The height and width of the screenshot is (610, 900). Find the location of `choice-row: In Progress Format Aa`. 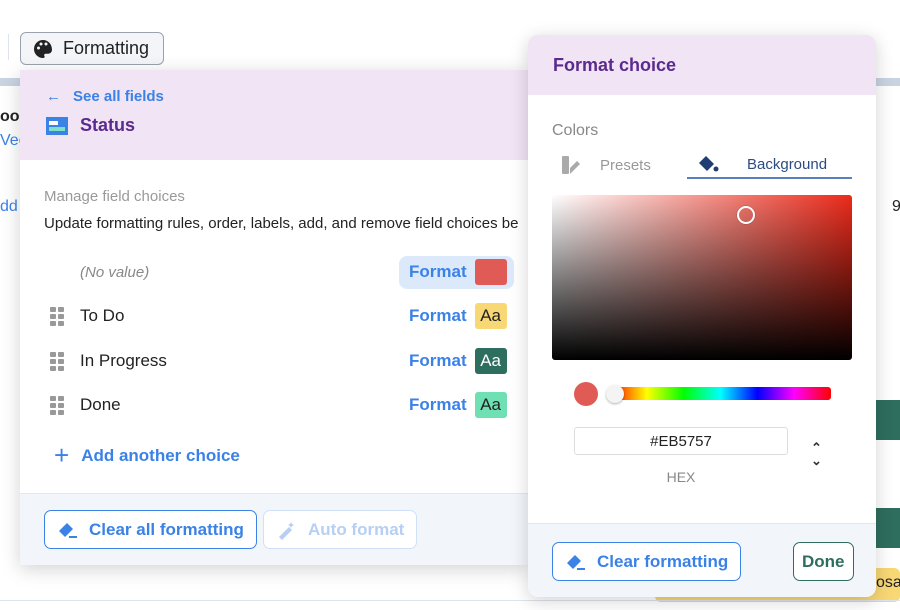

choice-row: In Progress Format Aa is located at coordinates (274, 361).